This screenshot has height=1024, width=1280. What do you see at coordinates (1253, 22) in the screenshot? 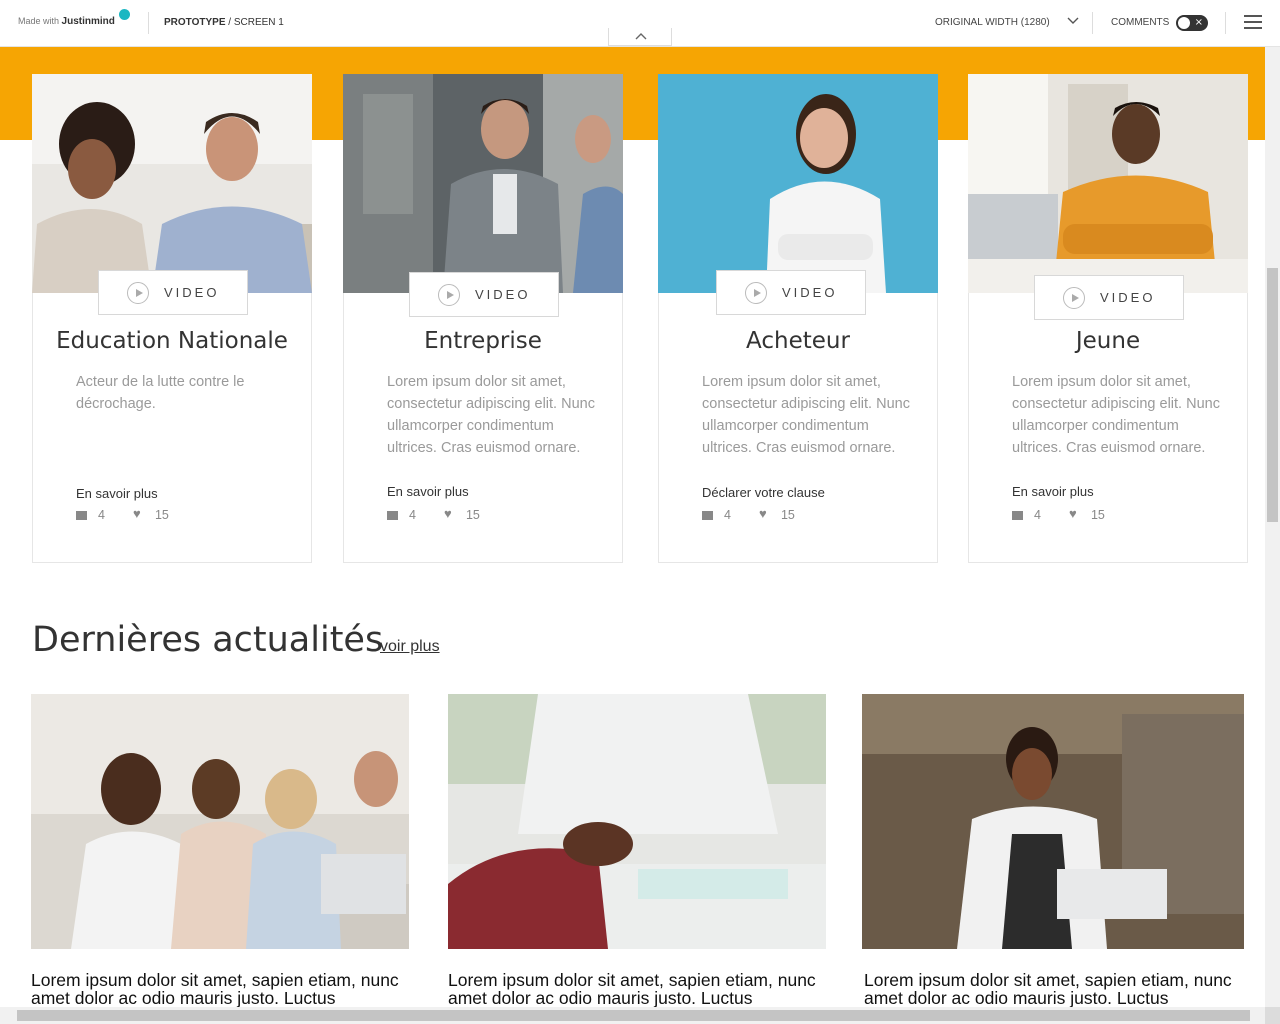
I see `hamburger-menu-icon` at bounding box center [1253, 22].